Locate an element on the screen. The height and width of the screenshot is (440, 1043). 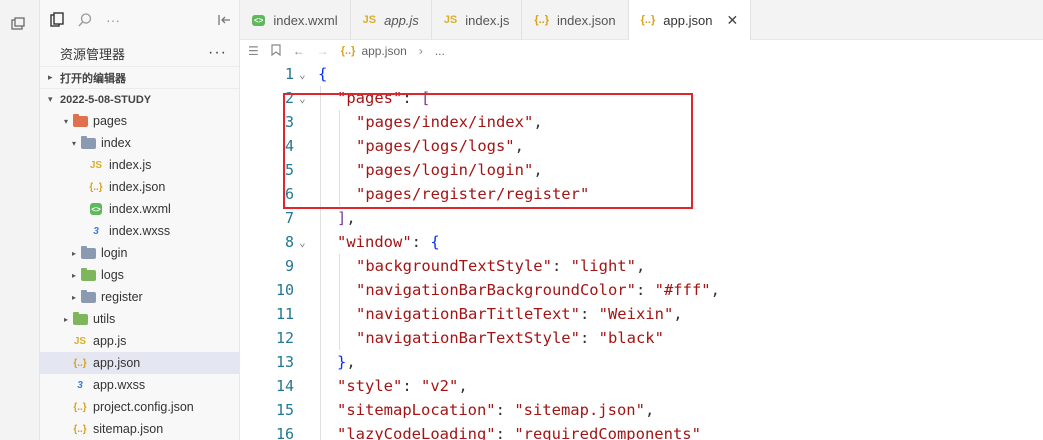
code-line: 3 "pages/index/index", is located at coordinates (641, 122).